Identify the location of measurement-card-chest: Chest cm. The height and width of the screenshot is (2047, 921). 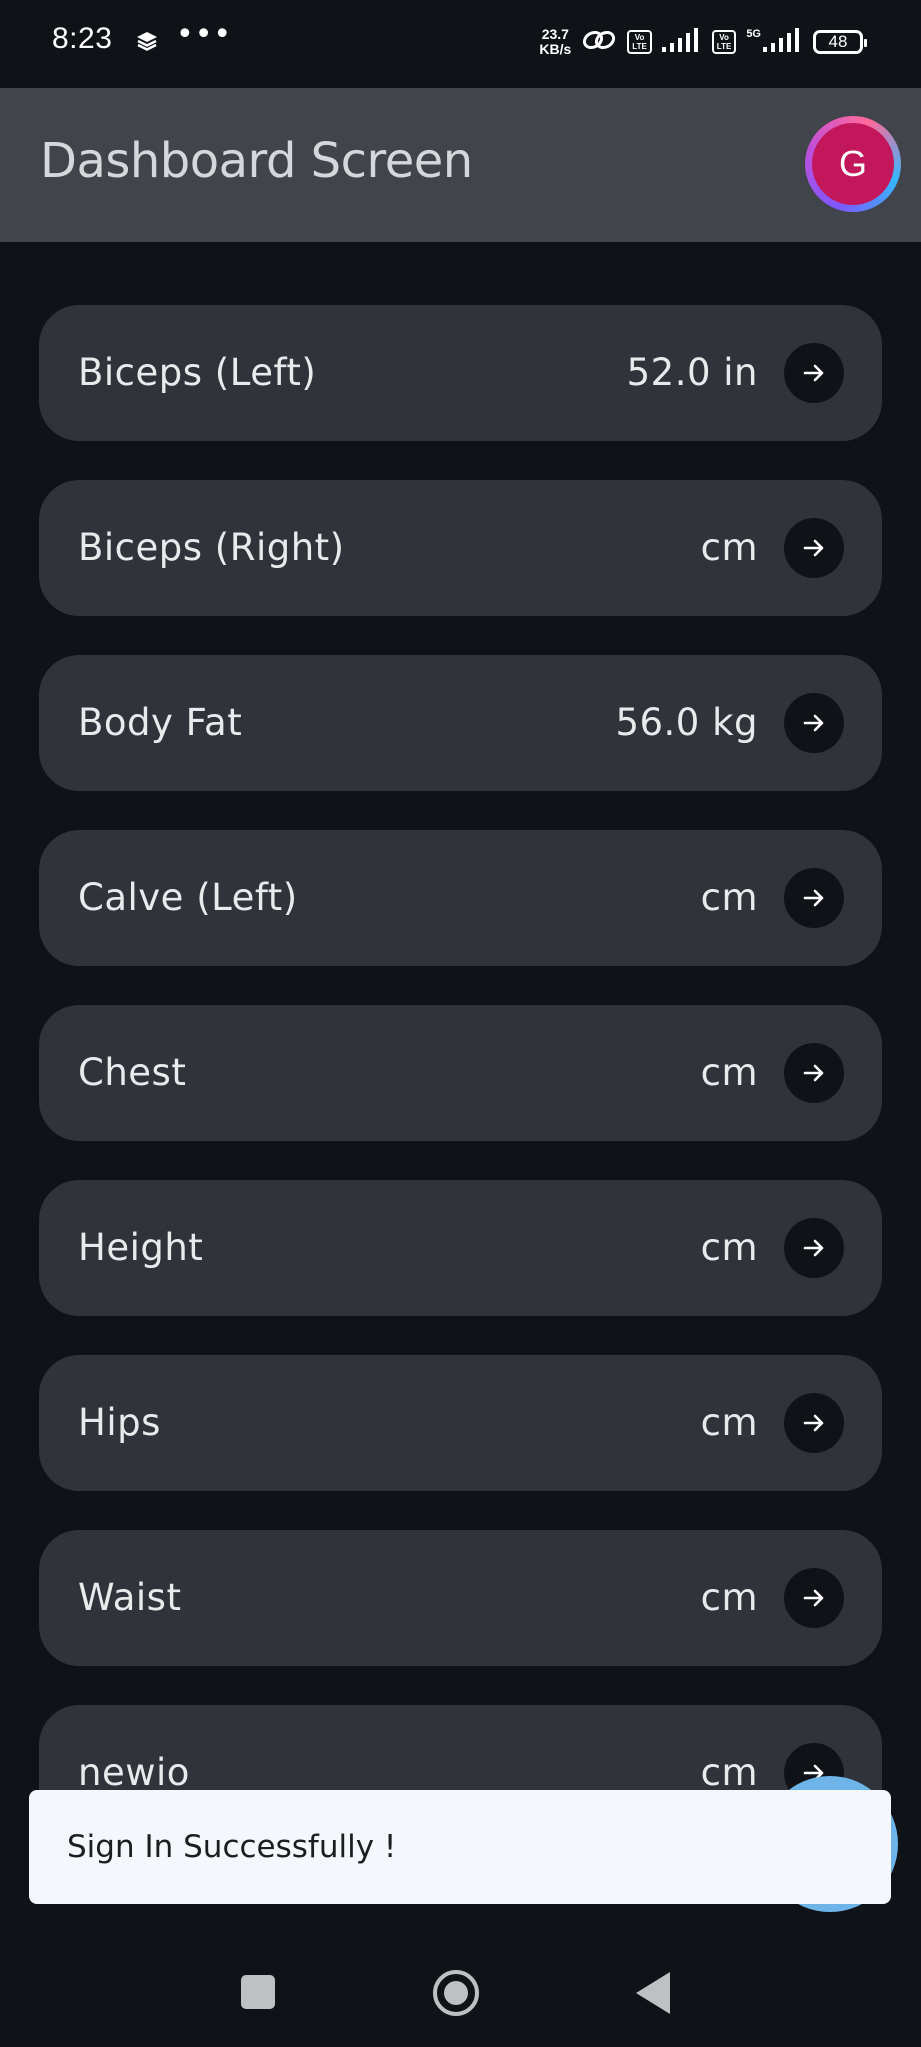
(460, 1073).